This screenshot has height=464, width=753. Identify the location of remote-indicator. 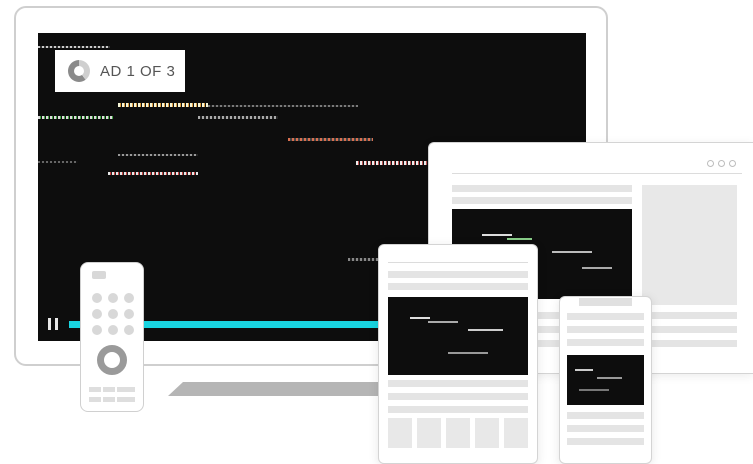
(99, 275).